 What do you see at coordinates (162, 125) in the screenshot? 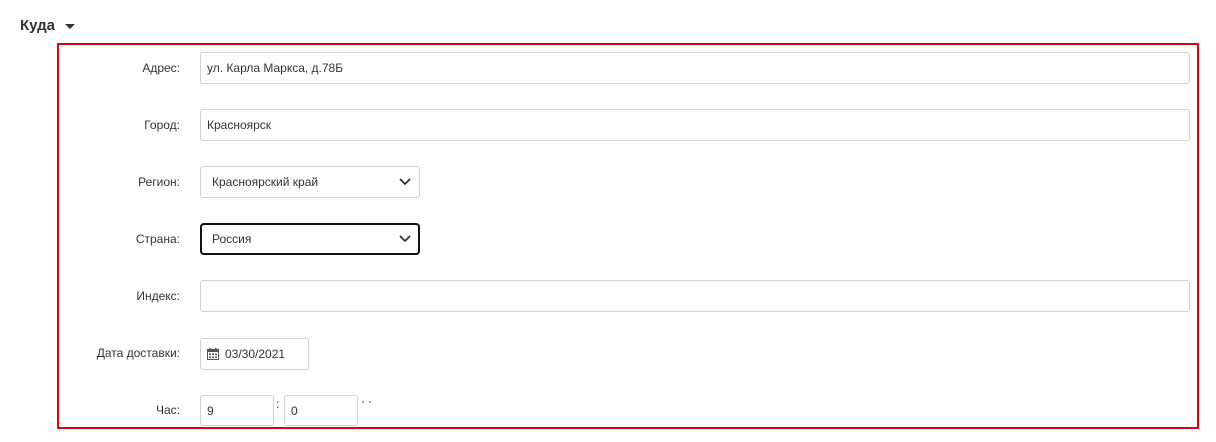
I see `city-label: Город:` at bounding box center [162, 125].